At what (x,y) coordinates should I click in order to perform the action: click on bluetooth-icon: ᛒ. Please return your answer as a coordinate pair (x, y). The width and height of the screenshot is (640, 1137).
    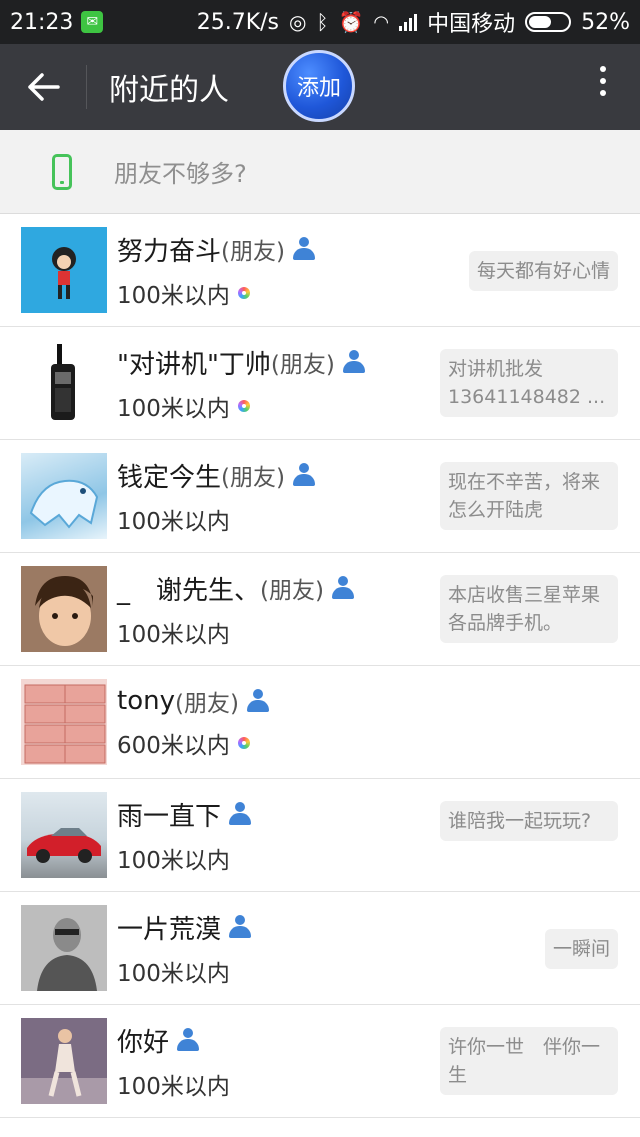
    Looking at the image, I should click on (322, 22).